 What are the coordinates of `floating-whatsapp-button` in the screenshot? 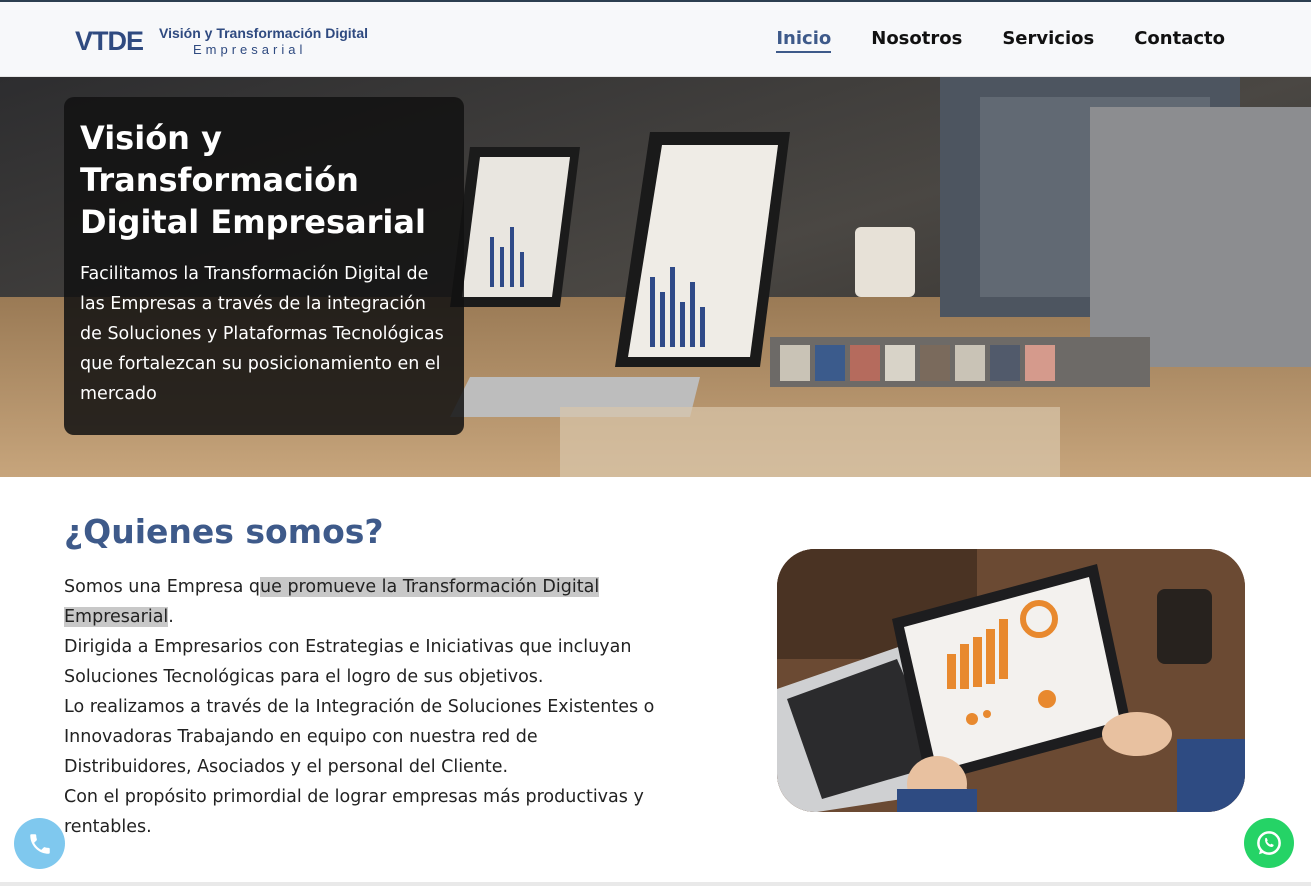 It's located at (1269, 843).